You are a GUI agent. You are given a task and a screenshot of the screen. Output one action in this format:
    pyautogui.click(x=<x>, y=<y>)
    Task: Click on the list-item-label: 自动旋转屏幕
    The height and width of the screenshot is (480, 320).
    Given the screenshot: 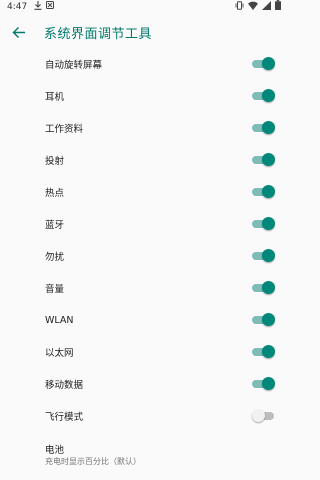 What is the action you would take?
    pyautogui.click(x=74, y=65)
    